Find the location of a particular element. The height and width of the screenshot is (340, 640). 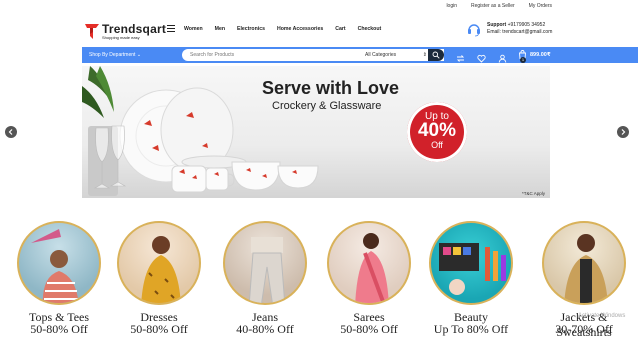

brand-name: Trendsqart is located at coordinates (134, 29).